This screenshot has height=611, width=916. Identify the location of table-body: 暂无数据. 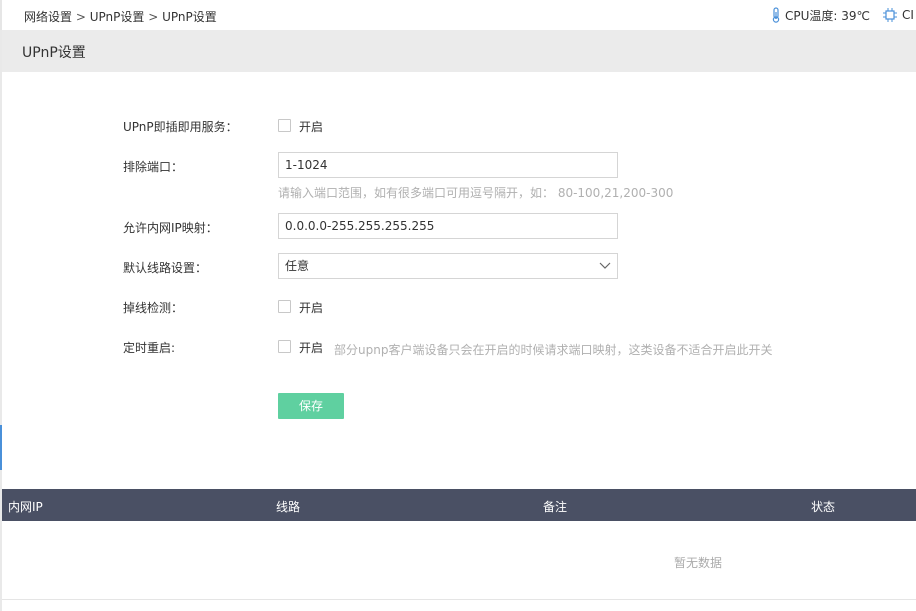
(459, 560).